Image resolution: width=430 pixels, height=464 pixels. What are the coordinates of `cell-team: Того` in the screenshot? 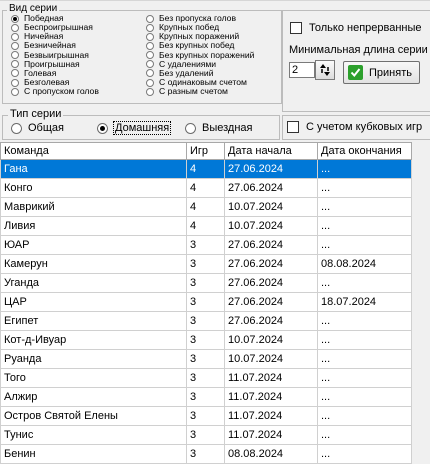 It's located at (93, 378).